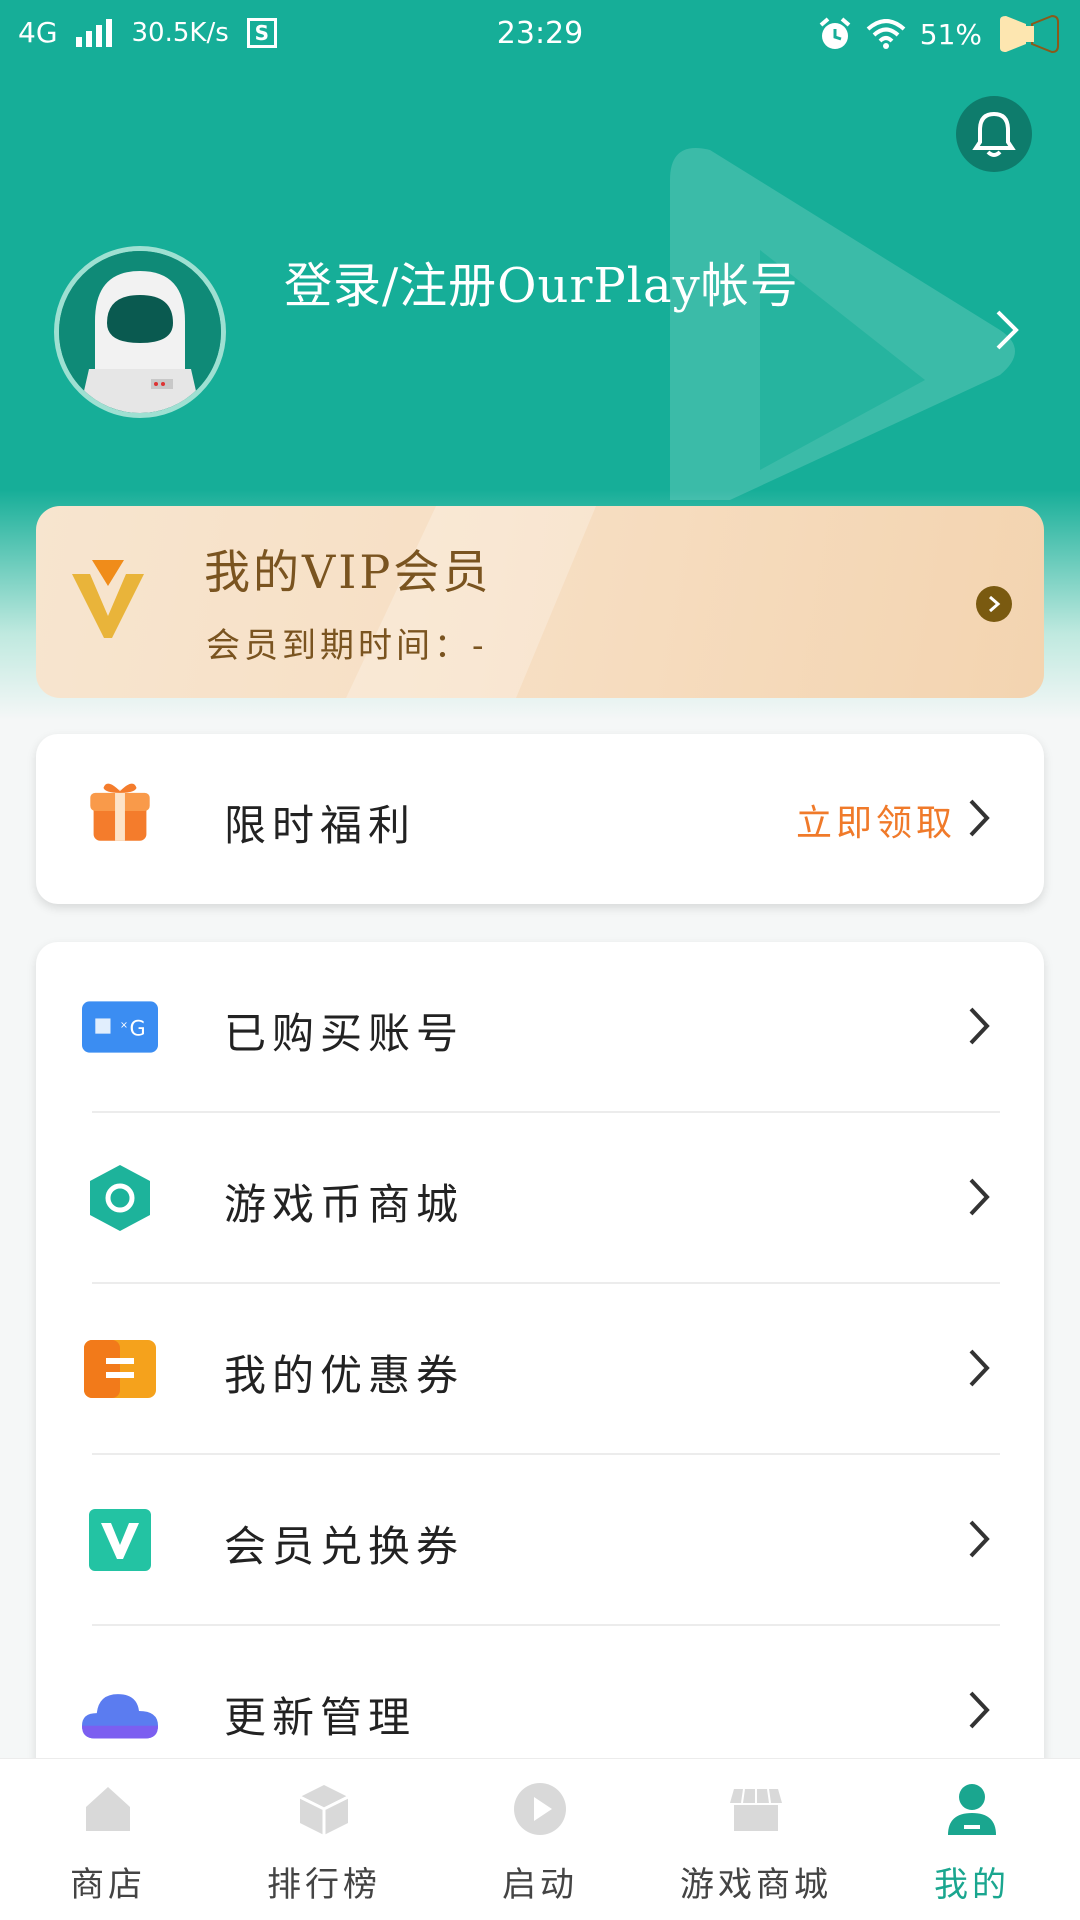 This screenshot has height=1920, width=1080. I want to click on vip-voucher-icon, so click(120, 1540).